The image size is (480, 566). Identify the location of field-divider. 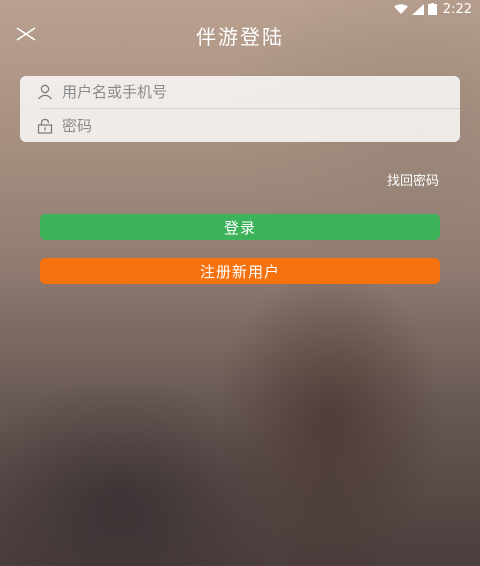
(250, 108).